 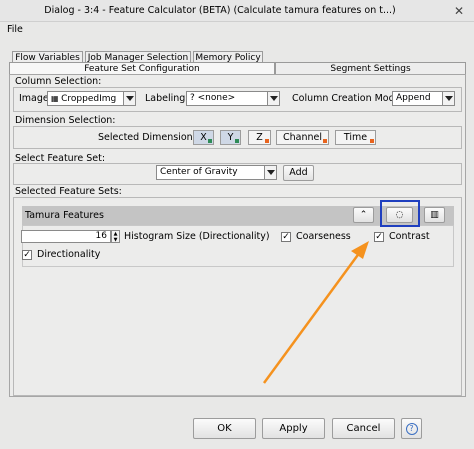 What do you see at coordinates (293, 428) in the screenshot?
I see `apply-button: Apply` at bounding box center [293, 428].